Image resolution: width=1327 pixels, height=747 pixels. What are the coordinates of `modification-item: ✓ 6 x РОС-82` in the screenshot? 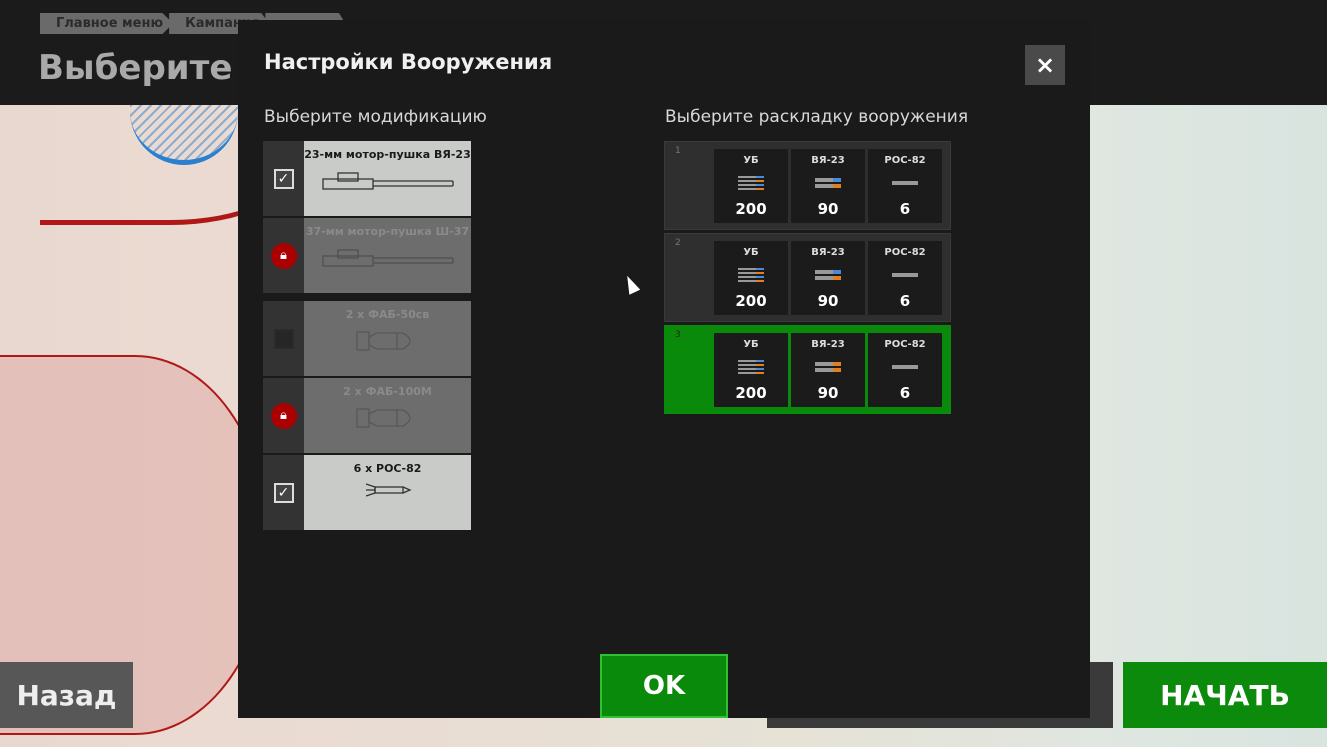 It's located at (367, 492).